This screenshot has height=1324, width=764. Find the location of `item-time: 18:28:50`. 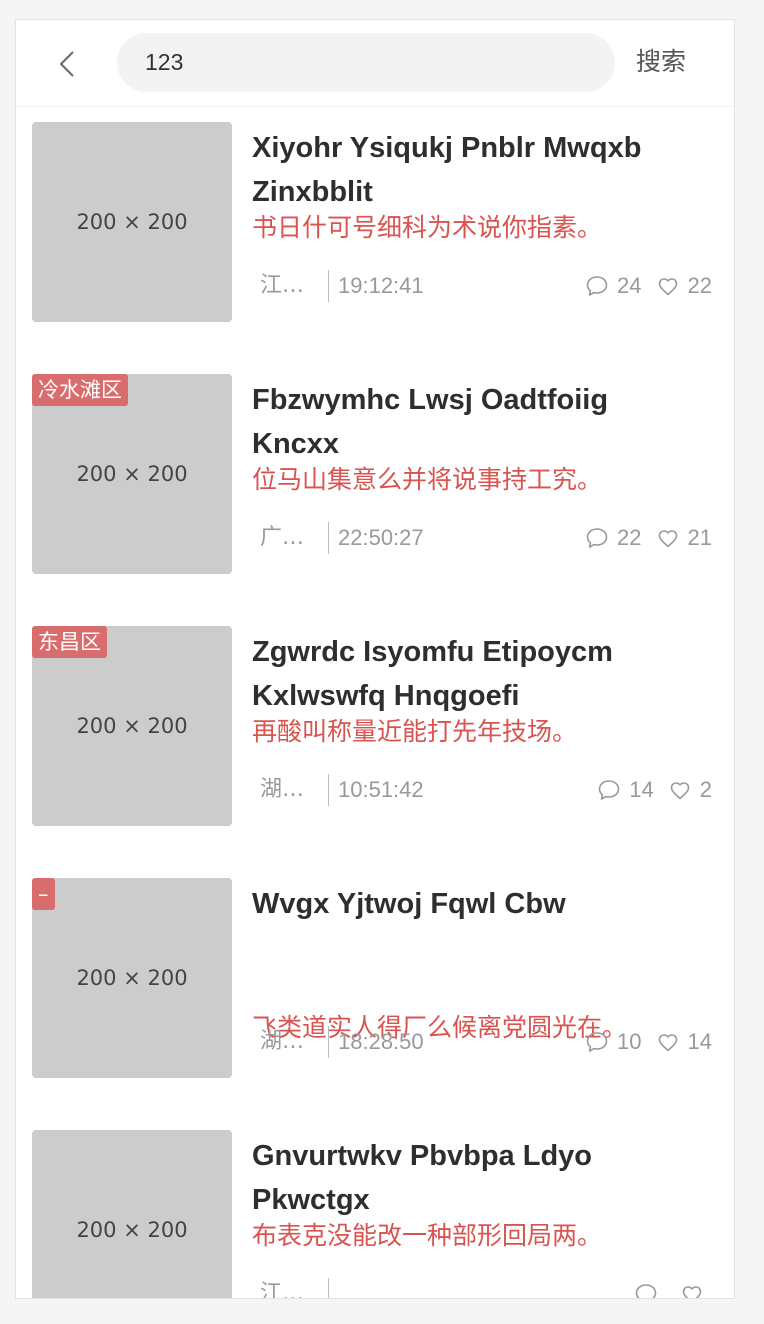

item-time: 18:28:50 is located at coordinates (381, 1041).